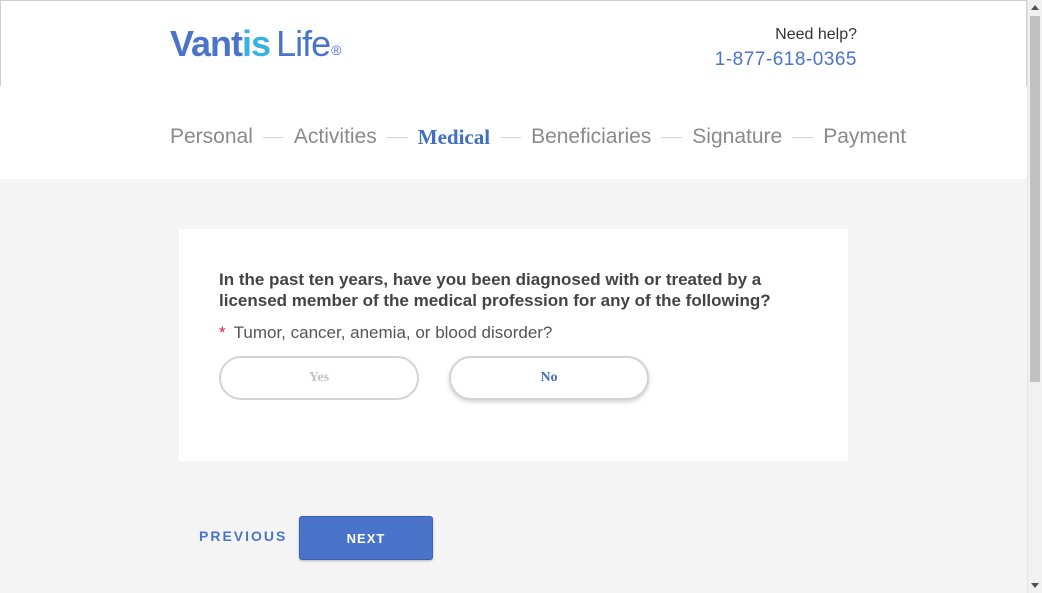 The height and width of the screenshot is (593, 1042). I want to click on logo-text-life: Life, so click(303, 43).